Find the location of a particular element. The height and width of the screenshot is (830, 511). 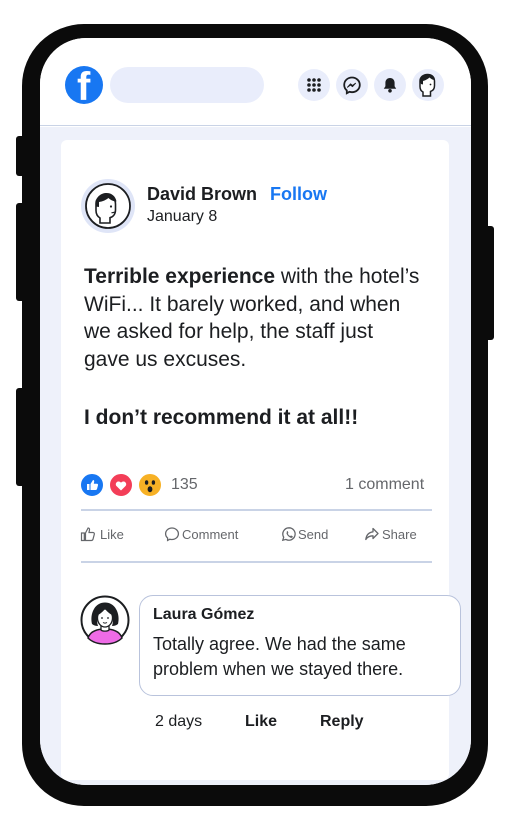

facebook-logo-icon: f is located at coordinates (84, 87).